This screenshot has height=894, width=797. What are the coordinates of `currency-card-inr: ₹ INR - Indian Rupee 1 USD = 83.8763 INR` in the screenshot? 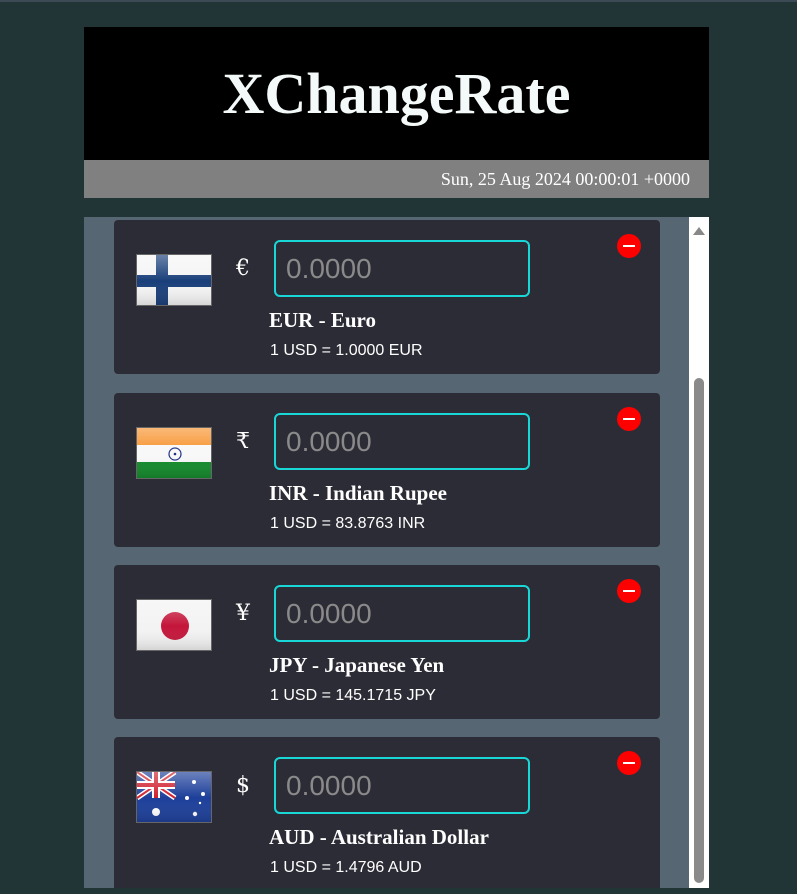 It's located at (387, 470).